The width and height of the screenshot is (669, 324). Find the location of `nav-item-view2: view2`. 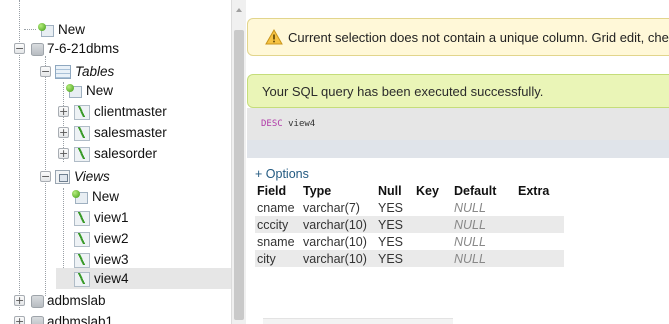

nav-item-view2: view2 is located at coordinates (101, 238).